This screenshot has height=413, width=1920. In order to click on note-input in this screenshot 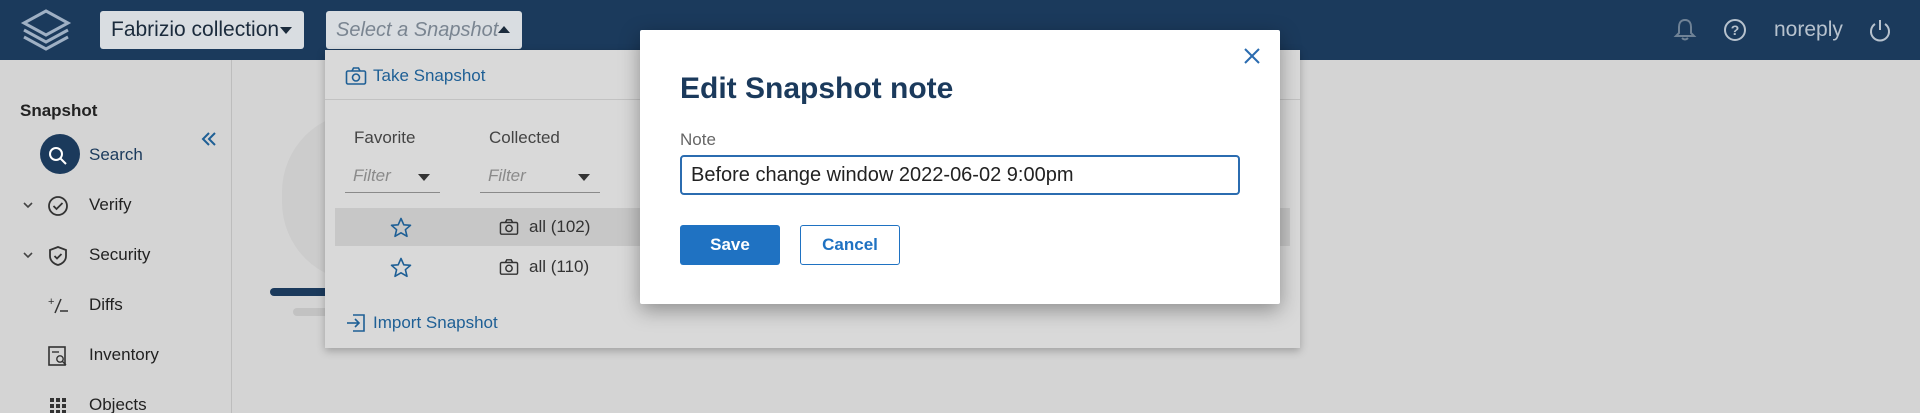, I will do `click(960, 175)`.